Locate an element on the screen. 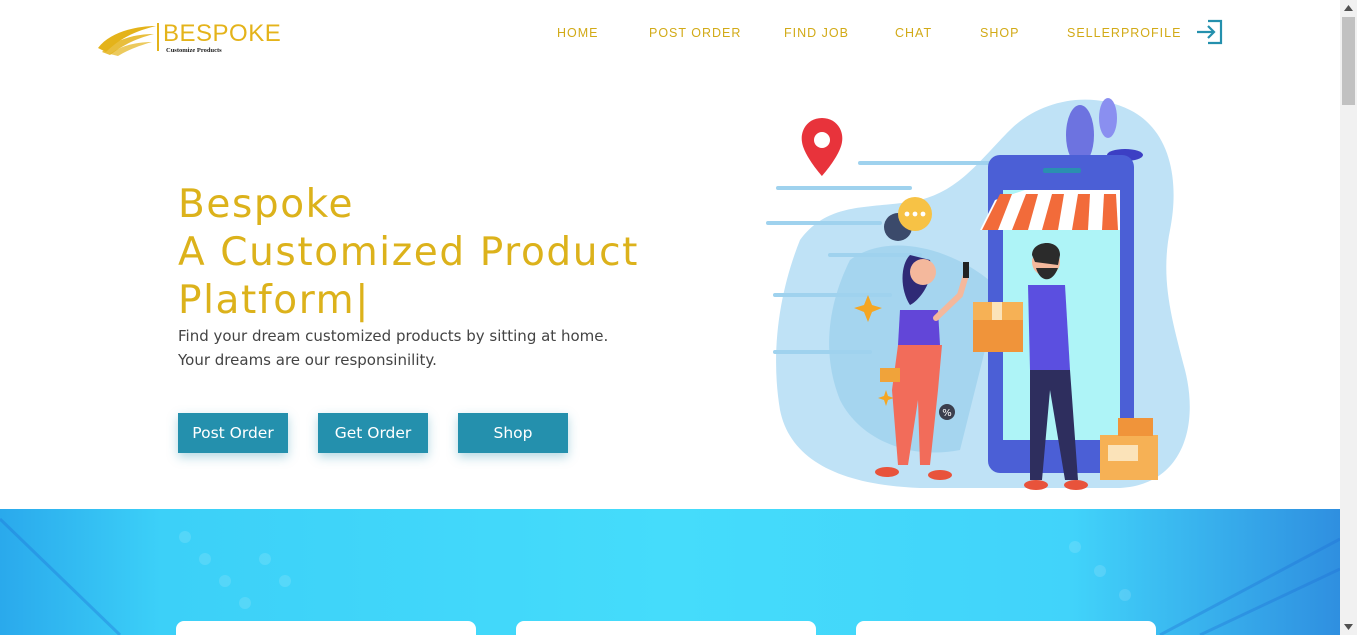  hero-title-line-1: Bespoke is located at coordinates (266, 204).